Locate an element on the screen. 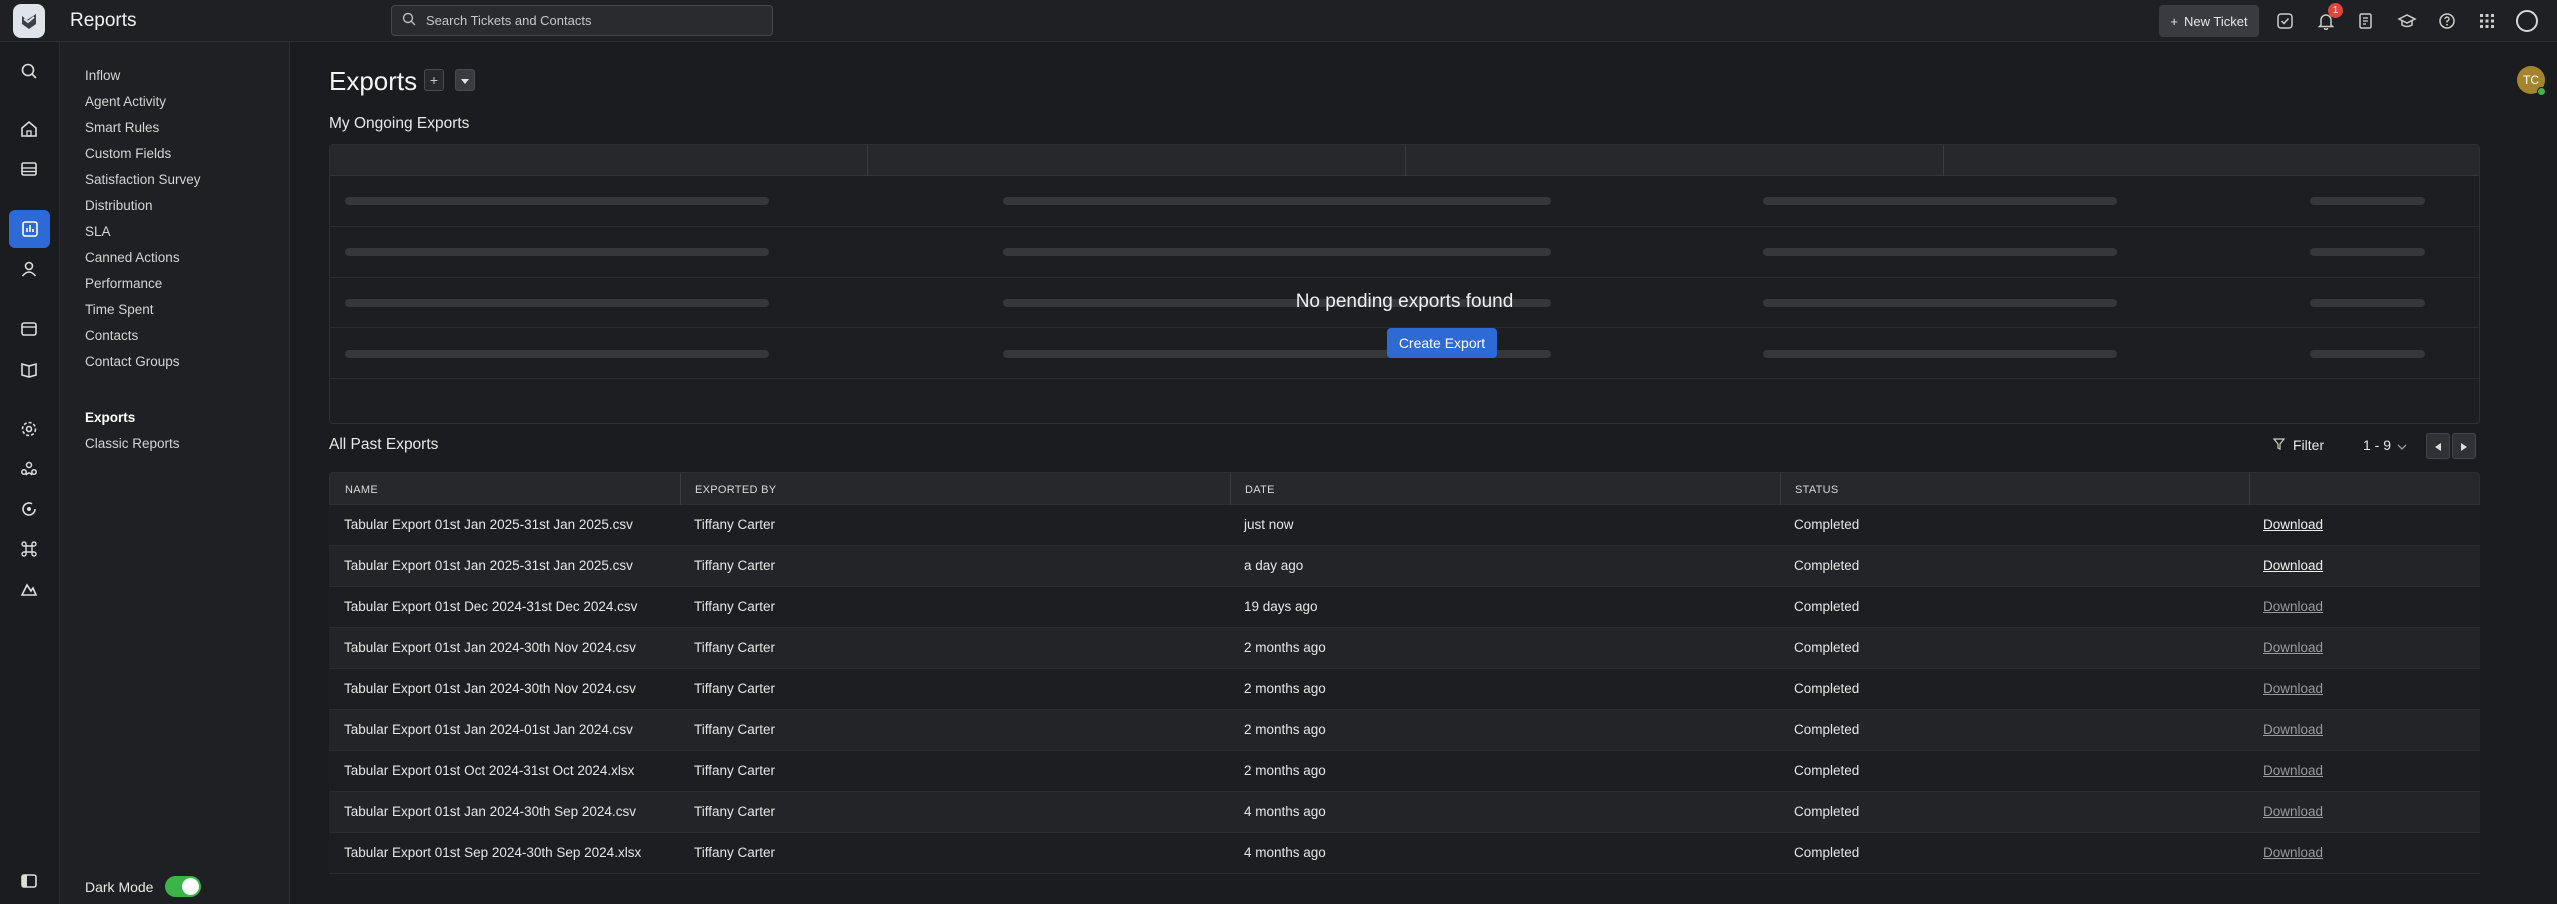 This screenshot has height=904, width=2557. add-export-button: + is located at coordinates (434, 80).